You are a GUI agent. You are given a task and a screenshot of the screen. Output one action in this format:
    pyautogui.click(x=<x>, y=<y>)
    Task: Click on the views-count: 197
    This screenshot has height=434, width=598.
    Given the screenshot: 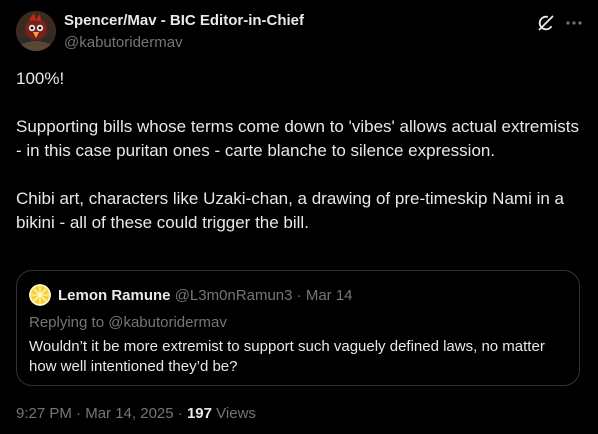 What is the action you would take?
    pyautogui.click(x=199, y=413)
    